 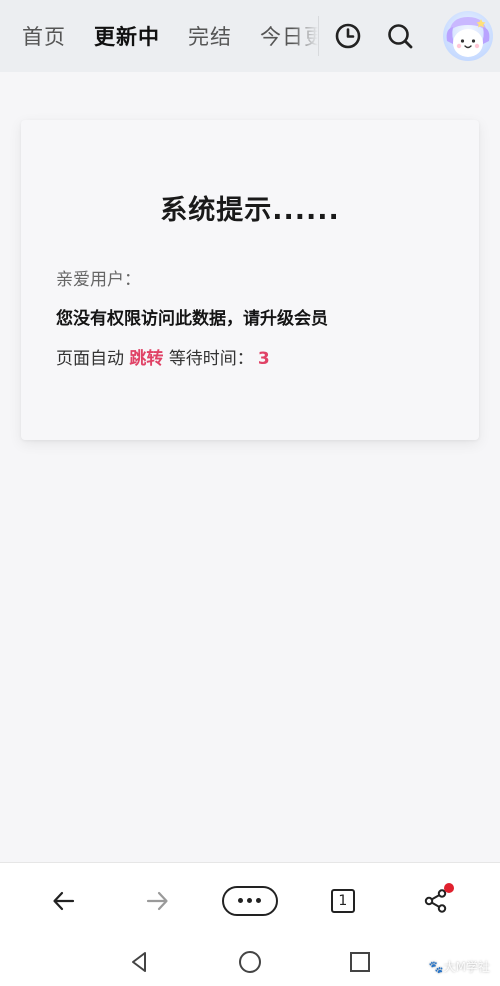 I want to click on redirect-link: 跳转, so click(x=146, y=359).